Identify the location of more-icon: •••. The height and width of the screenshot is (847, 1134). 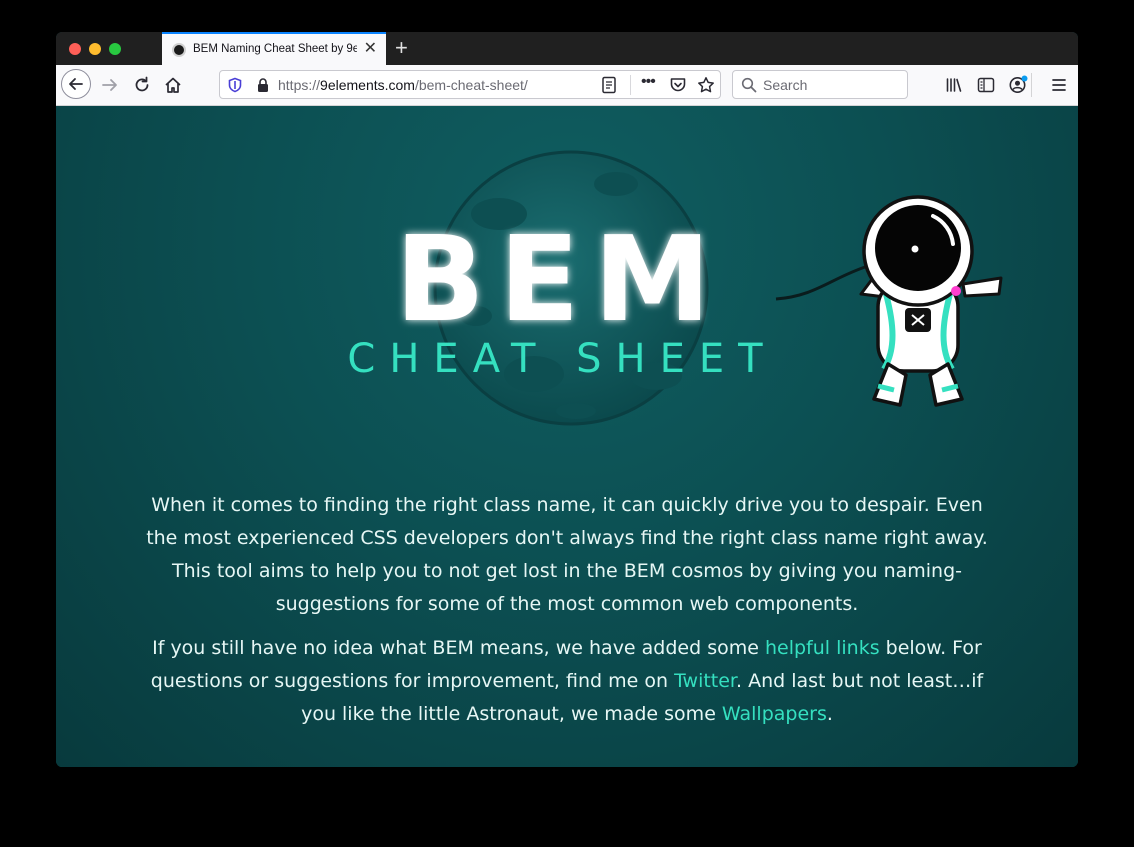
(648, 82).